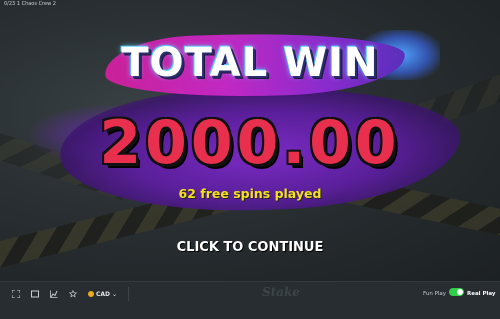 The width and height of the screenshot is (500, 319). Describe the element at coordinates (30, 4) in the screenshot. I see `window-title: 0/23 1 Chaos Crew 2` at that location.